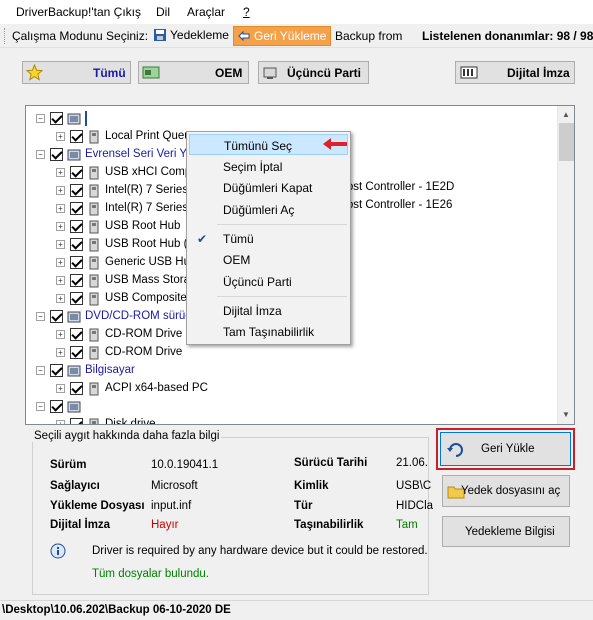 The width and height of the screenshot is (593, 620). What do you see at coordinates (291, 353) in the screenshot?
I see `tree-device-row: + CD-ROM Drive` at bounding box center [291, 353].